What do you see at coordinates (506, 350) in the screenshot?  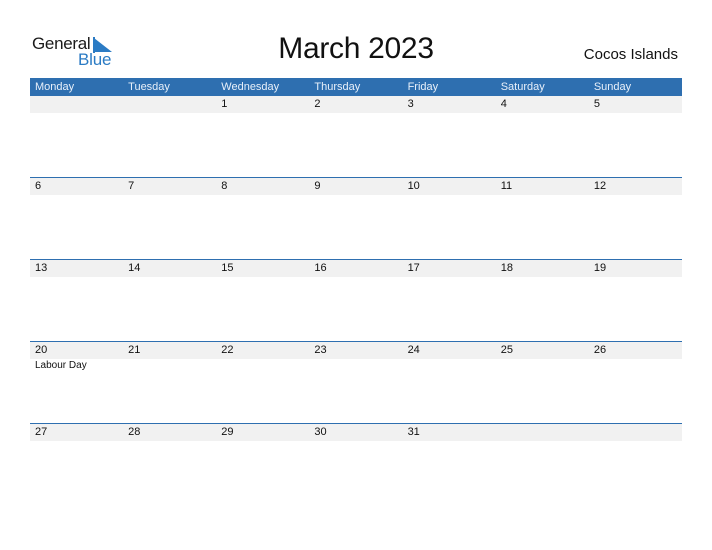 I see `day-number: 25` at bounding box center [506, 350].